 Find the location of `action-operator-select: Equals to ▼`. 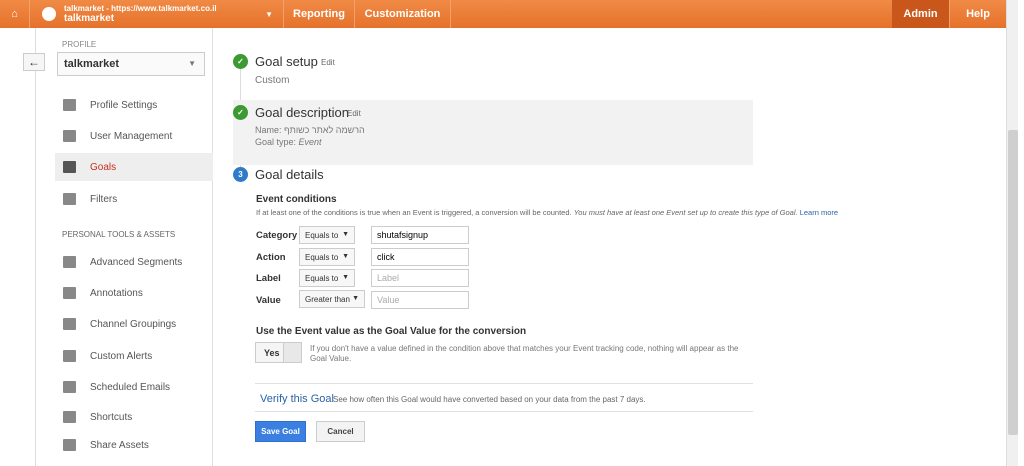

action-operator-select: Equals to ▼ is located at coordinates (327, 257).